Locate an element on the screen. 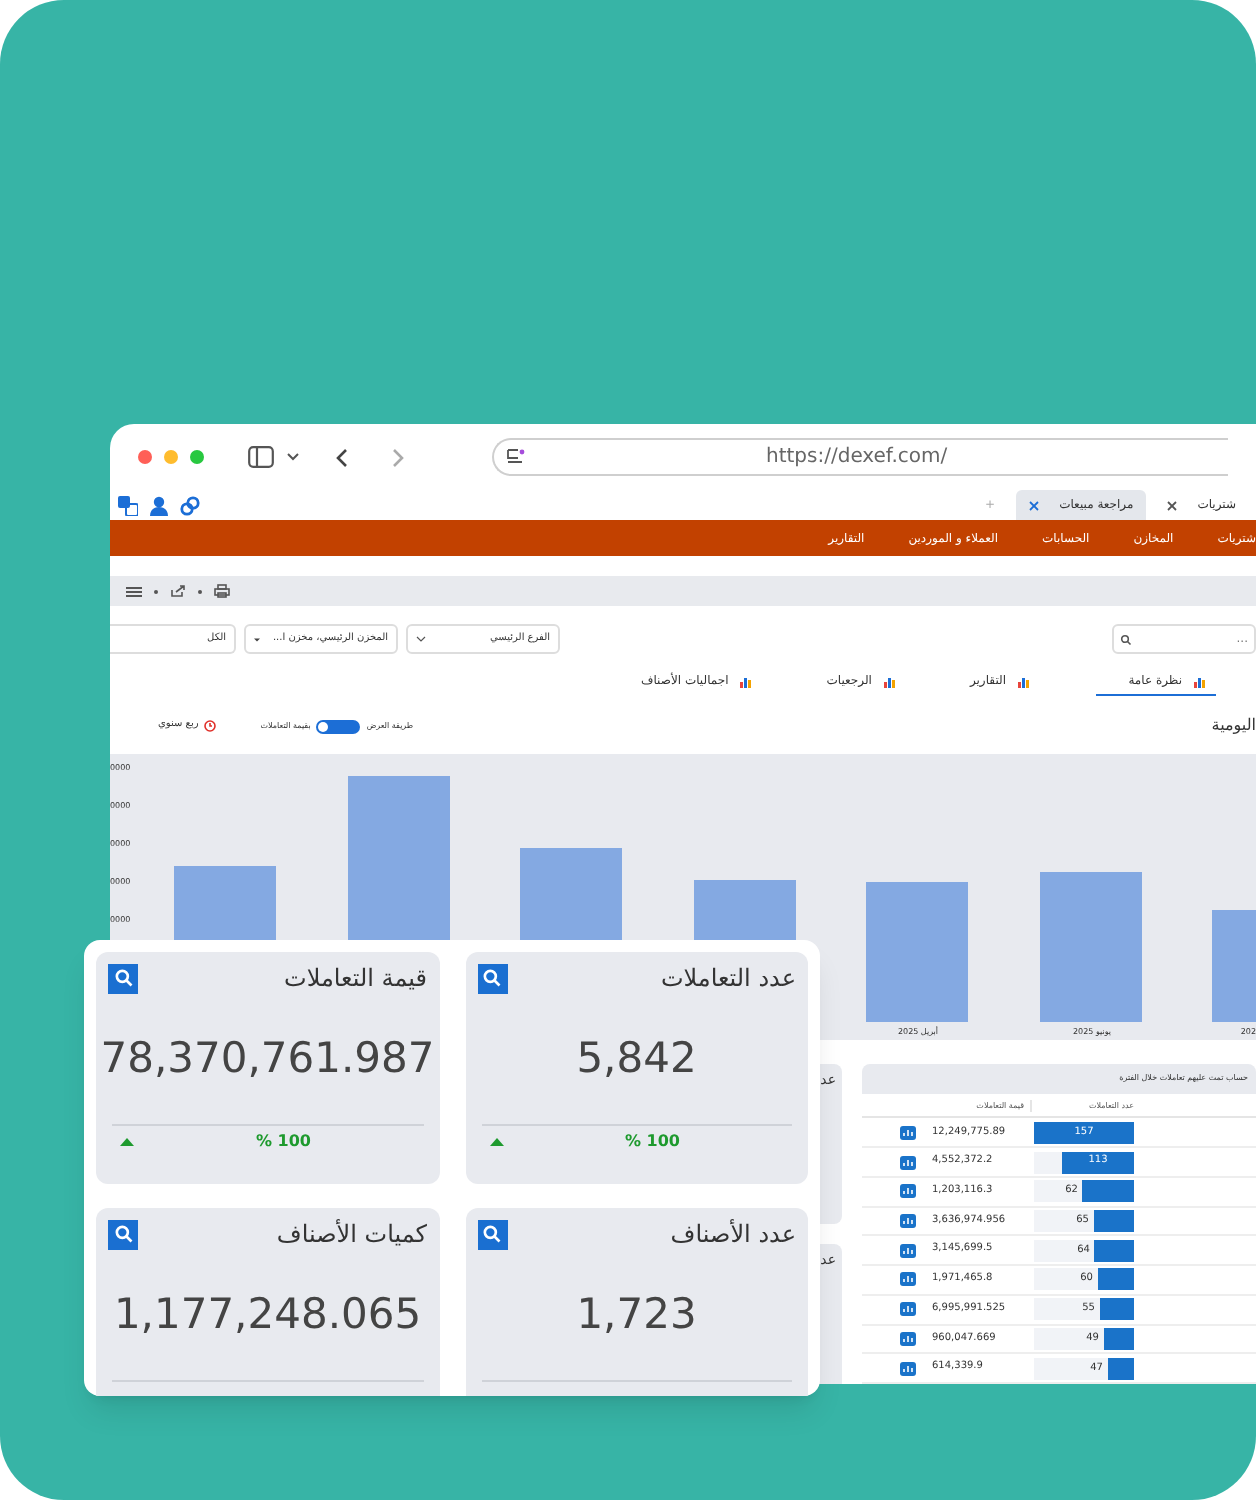 The image size is (1256, 1500). address-bar: https://dexef.com/ is located at coordinates (860, 457).